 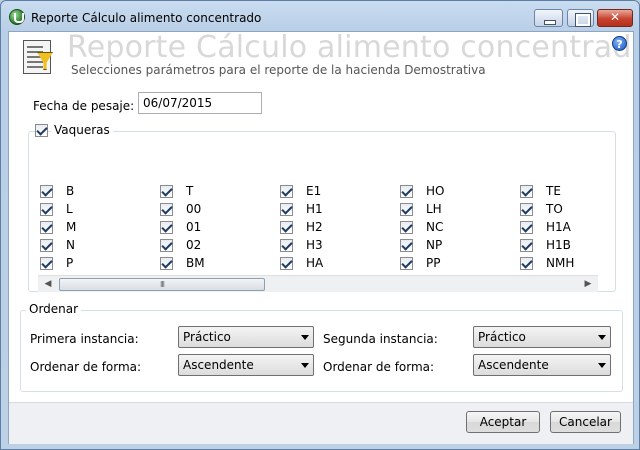 I want to click on sort-group-label: Ordenar, so click(x=54, y=309).